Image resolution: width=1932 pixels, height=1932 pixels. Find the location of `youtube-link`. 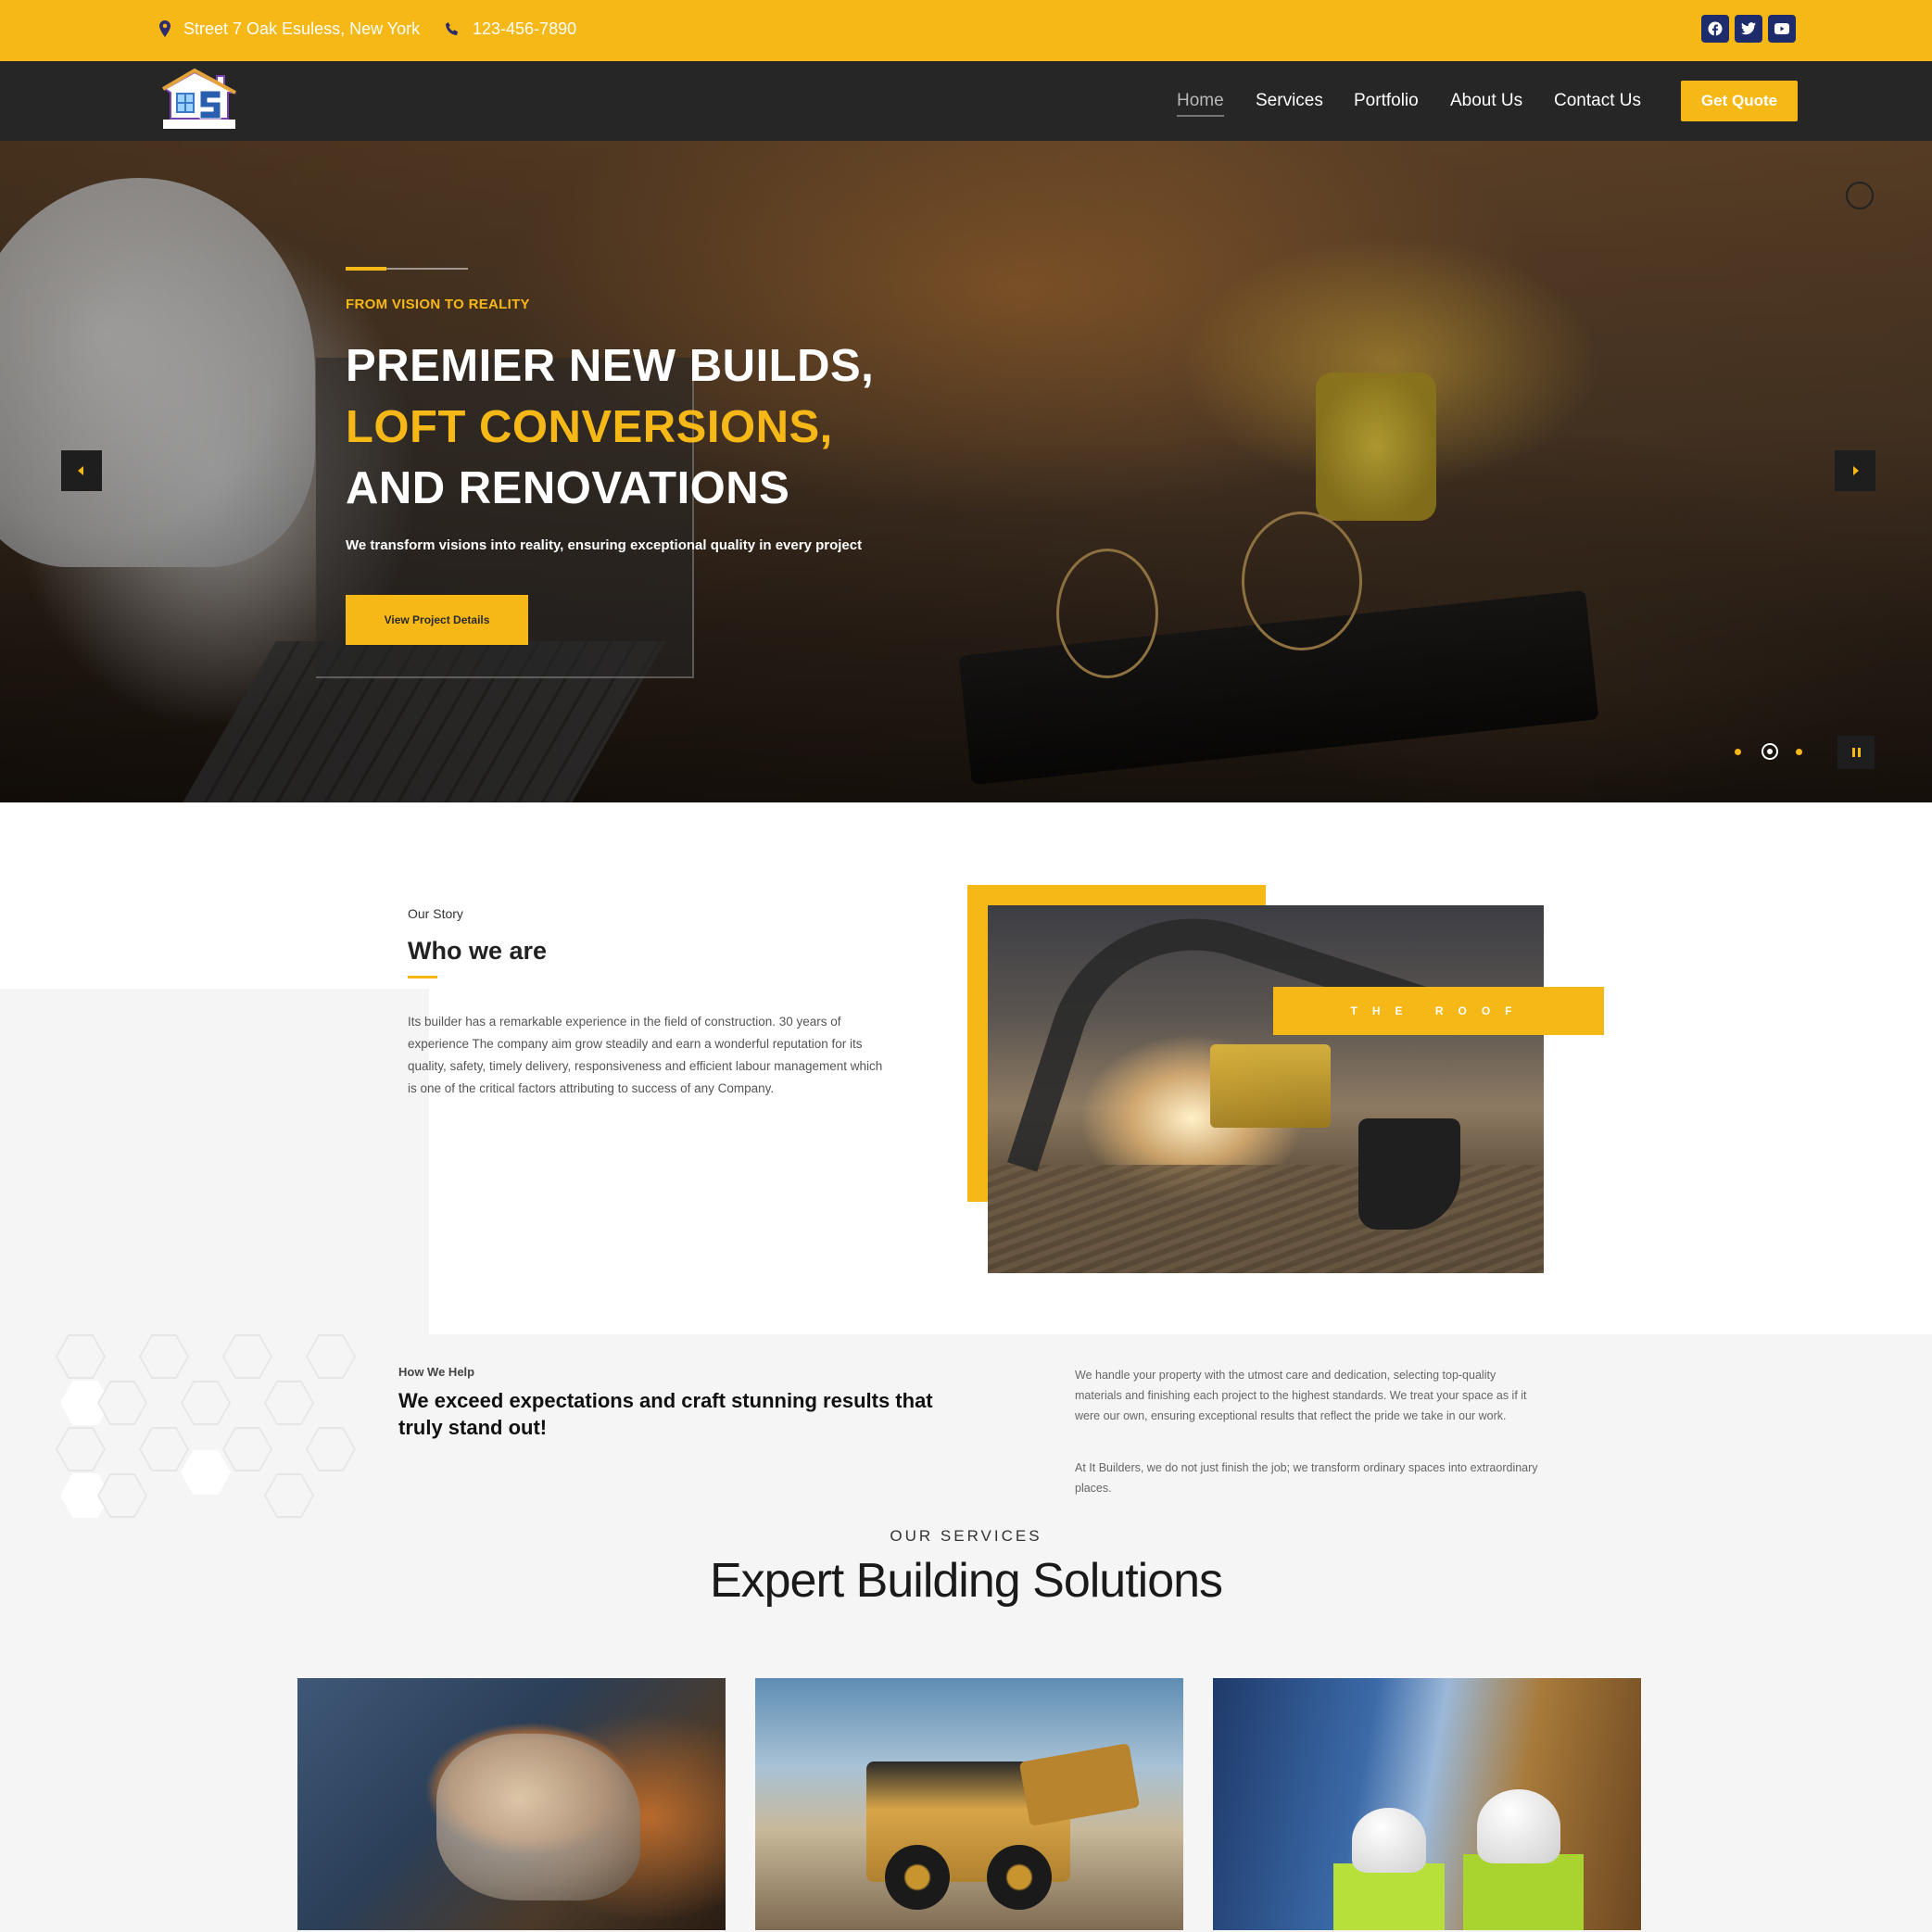

youtube-link is located at coordinates (1782, 29).